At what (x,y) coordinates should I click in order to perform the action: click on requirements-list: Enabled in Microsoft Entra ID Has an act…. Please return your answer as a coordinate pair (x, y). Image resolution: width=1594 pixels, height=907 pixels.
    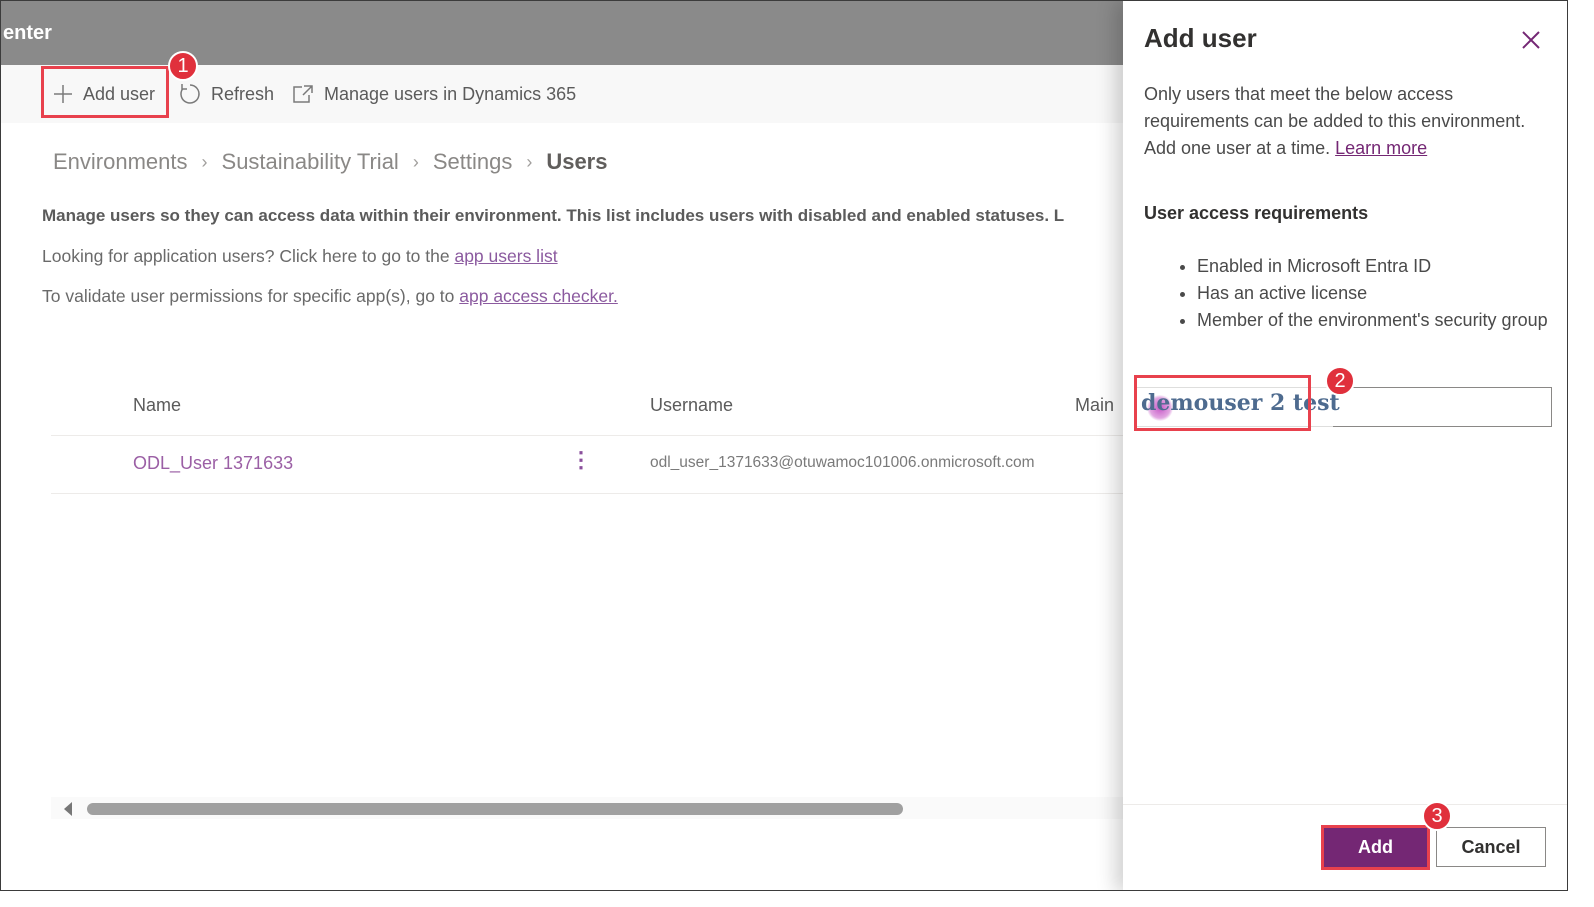
    Looking at the image, I should click on (1366, 293).